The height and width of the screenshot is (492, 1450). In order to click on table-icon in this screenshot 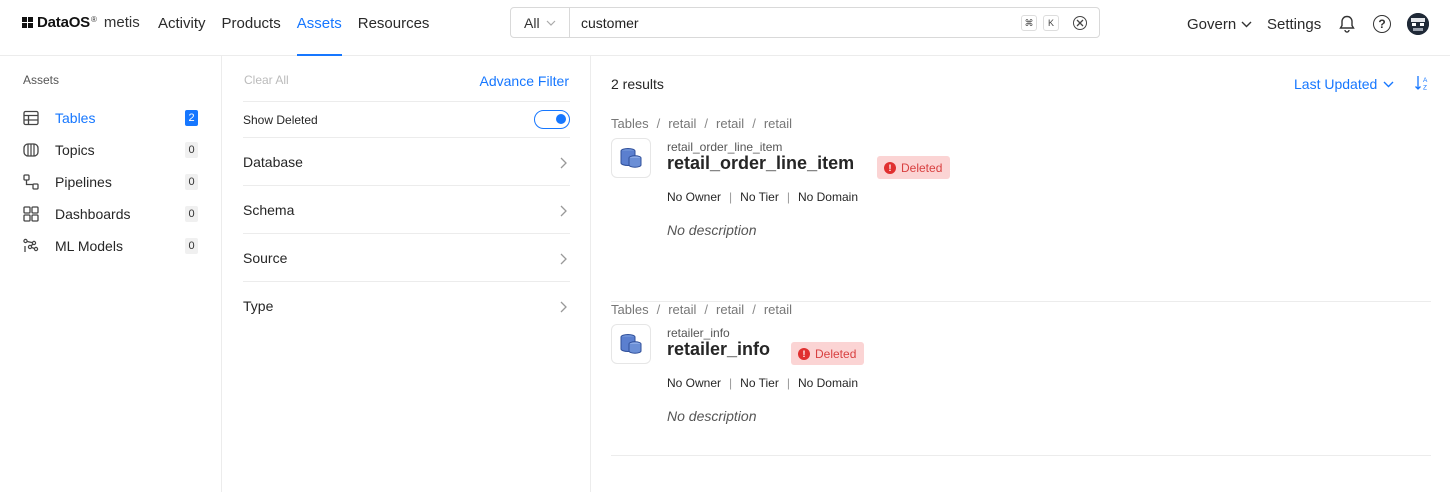, I will do `click(31, 118)`.